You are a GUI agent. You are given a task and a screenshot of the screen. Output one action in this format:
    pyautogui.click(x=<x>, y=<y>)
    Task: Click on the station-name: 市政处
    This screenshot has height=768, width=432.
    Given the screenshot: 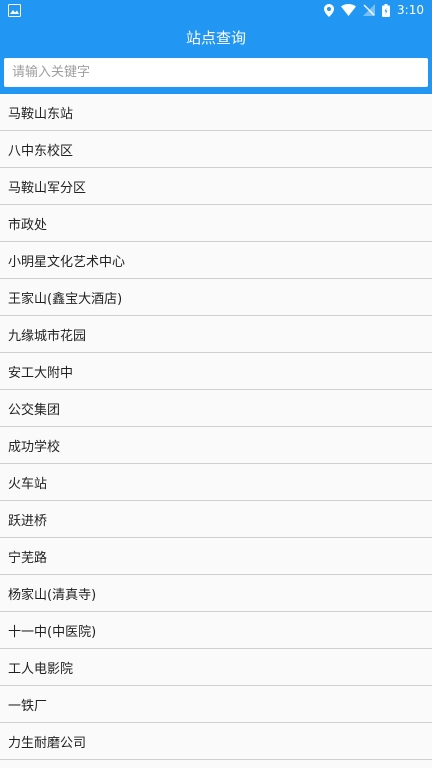 What is the action you would take?
    pyautogui.click(x=28, y=225)
    